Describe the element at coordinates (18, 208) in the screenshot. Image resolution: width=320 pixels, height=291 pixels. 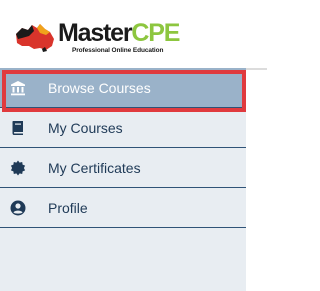
I see `user-circle-icon` at that location.